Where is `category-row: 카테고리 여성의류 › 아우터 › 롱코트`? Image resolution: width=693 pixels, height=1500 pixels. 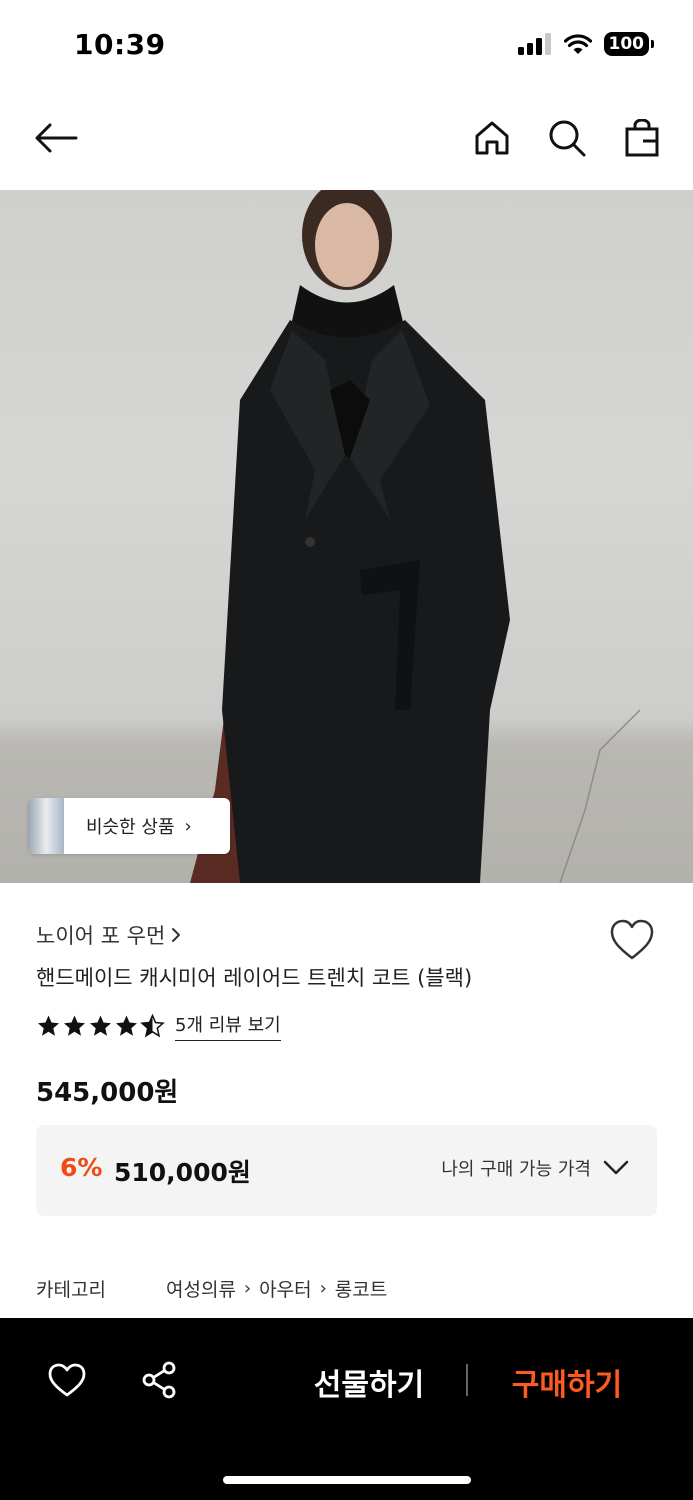
category-row: 카테고리 여성의류 › 아우터 › 롱코트 is located at coordinates (211, 1288).